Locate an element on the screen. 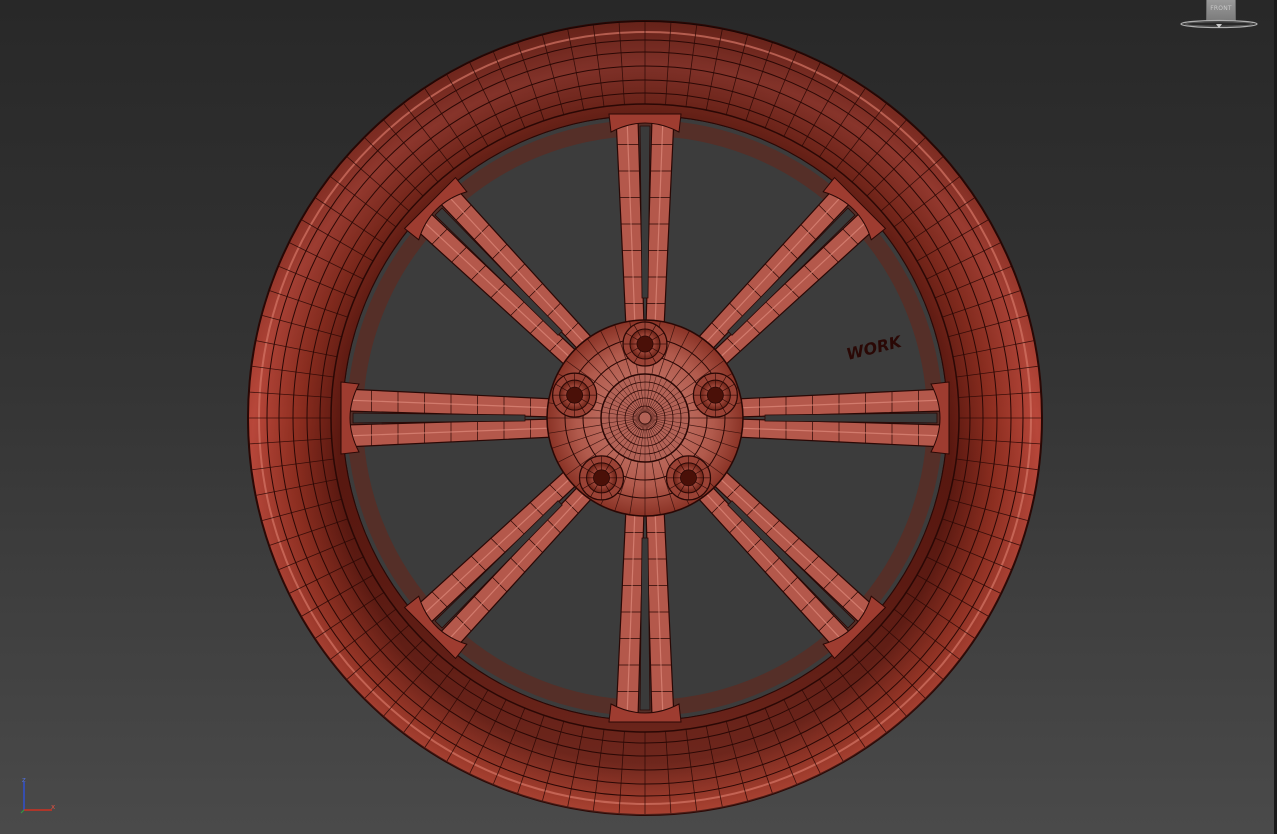  viewcube-front-face: FRONT is located at coordinates (1221, 10).